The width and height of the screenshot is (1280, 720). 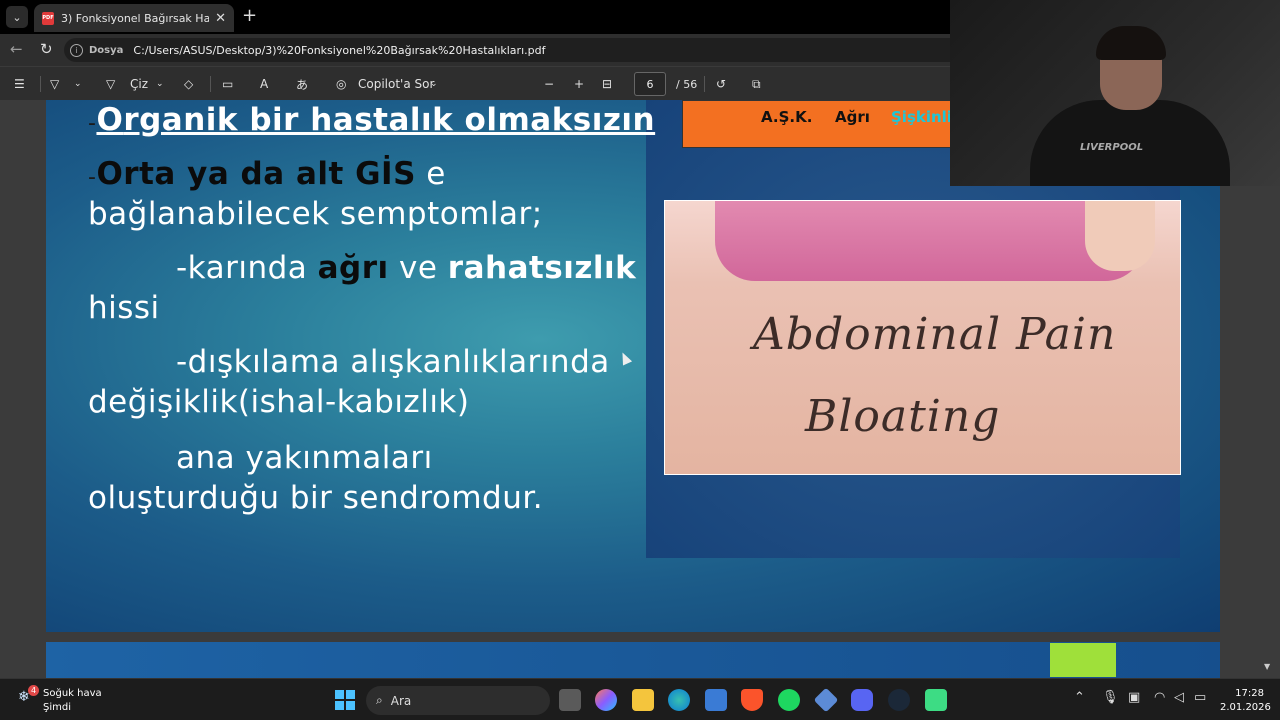 I want to click on translate-icon: あ, so click(x=302, y=84).